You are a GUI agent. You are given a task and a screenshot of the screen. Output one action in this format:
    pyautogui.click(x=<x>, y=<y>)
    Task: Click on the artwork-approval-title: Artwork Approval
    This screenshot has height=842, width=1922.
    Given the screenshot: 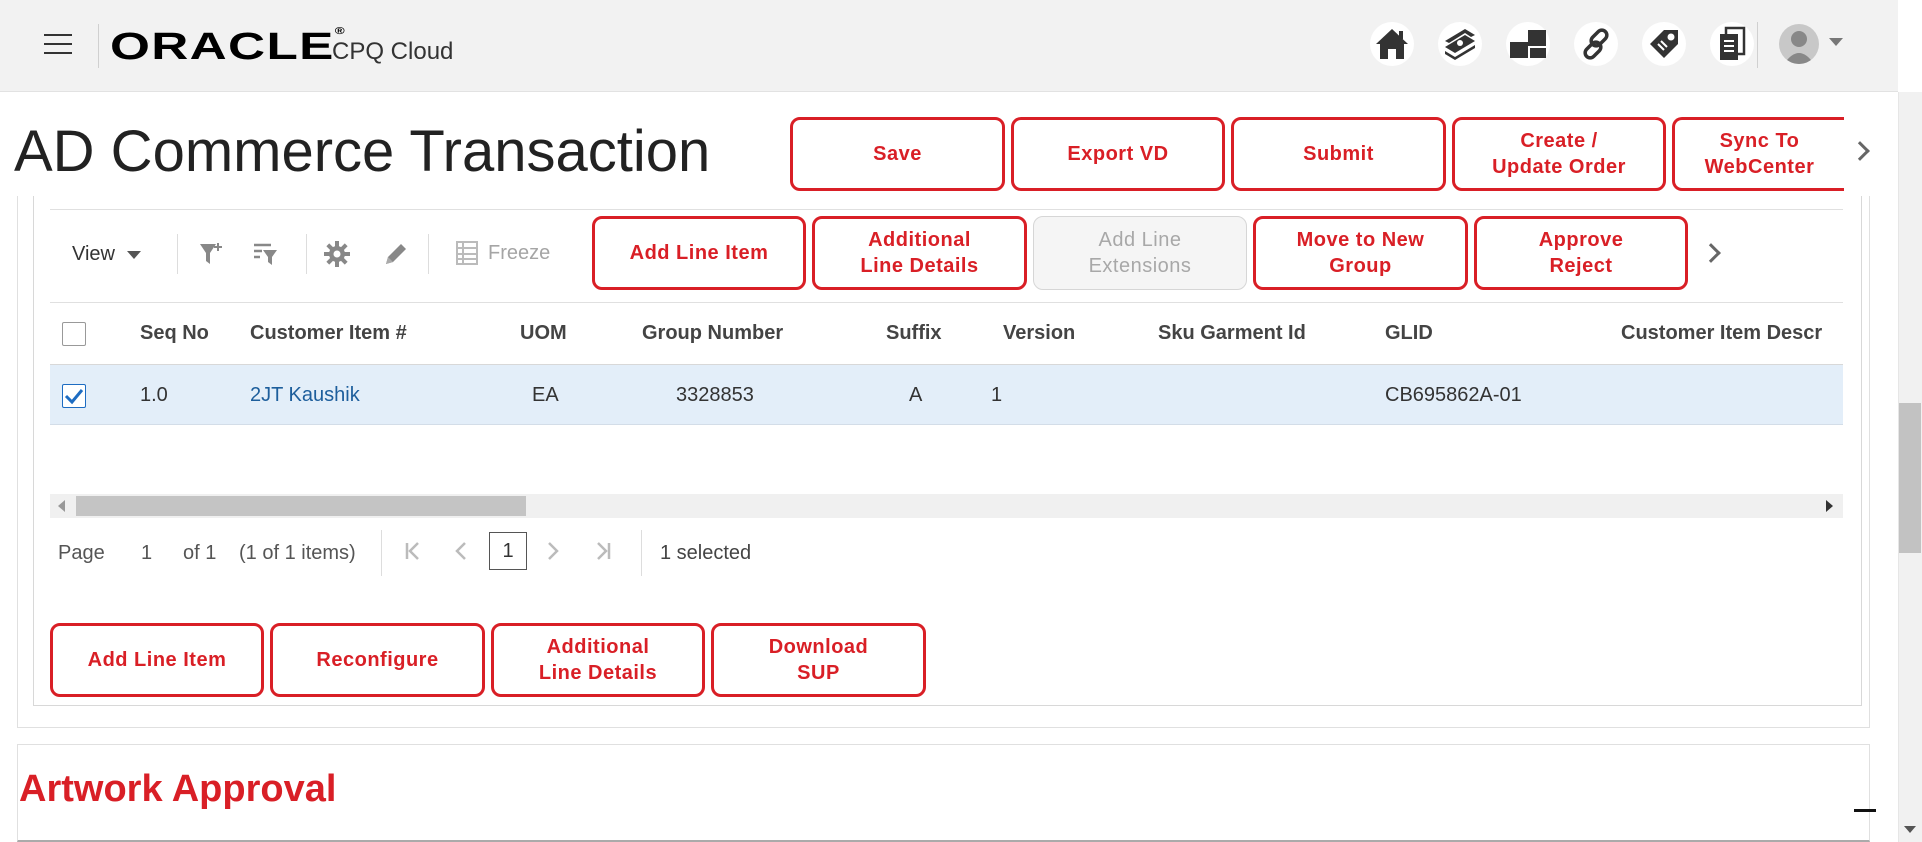 What is the action you would take?
    pyautogui.click(x=178, y=789)
    